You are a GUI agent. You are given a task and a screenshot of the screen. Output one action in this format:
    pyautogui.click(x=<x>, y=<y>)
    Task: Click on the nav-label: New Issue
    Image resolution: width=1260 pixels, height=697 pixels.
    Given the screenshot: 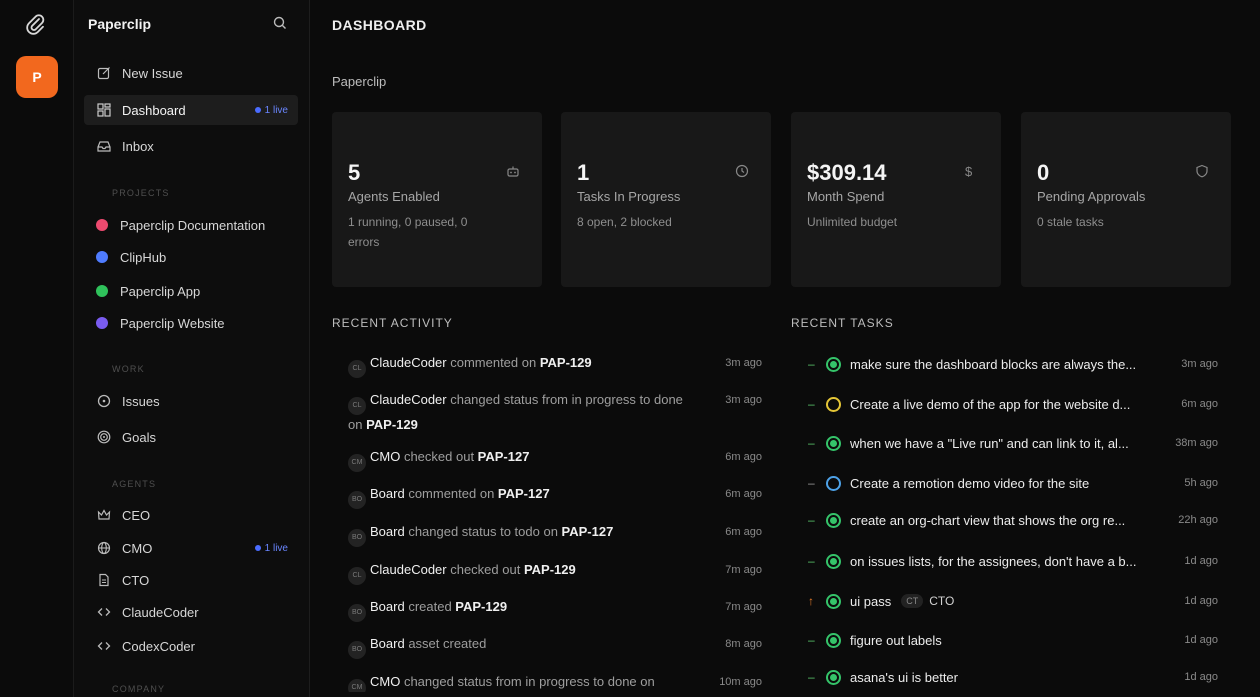 What is the action you would take?
    pyautogui.click(x=152, y=73)
    